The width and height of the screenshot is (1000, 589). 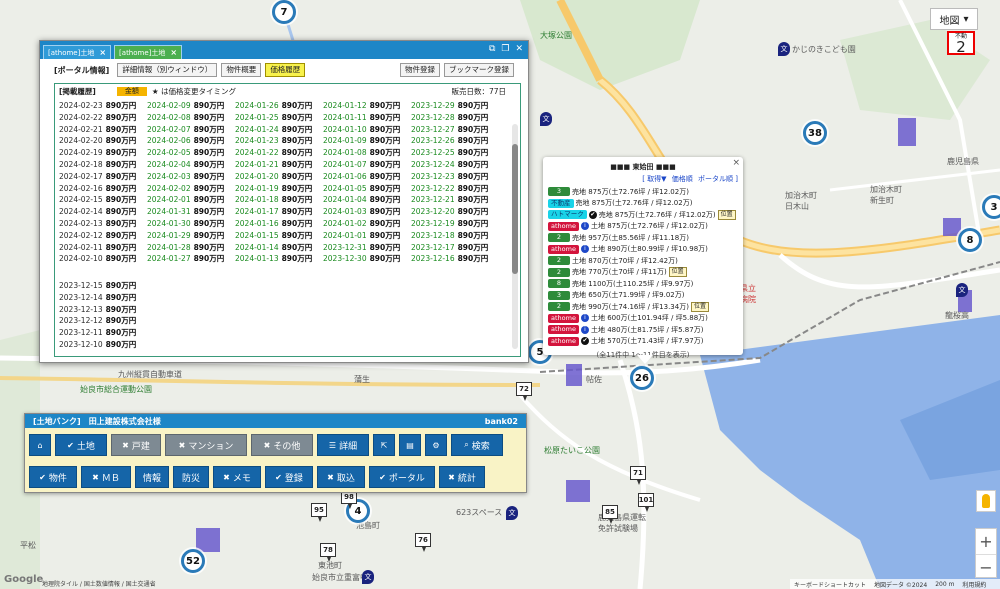 I want to click on mb-button: ✖ ＭＢ, so click(x=106, y=477).